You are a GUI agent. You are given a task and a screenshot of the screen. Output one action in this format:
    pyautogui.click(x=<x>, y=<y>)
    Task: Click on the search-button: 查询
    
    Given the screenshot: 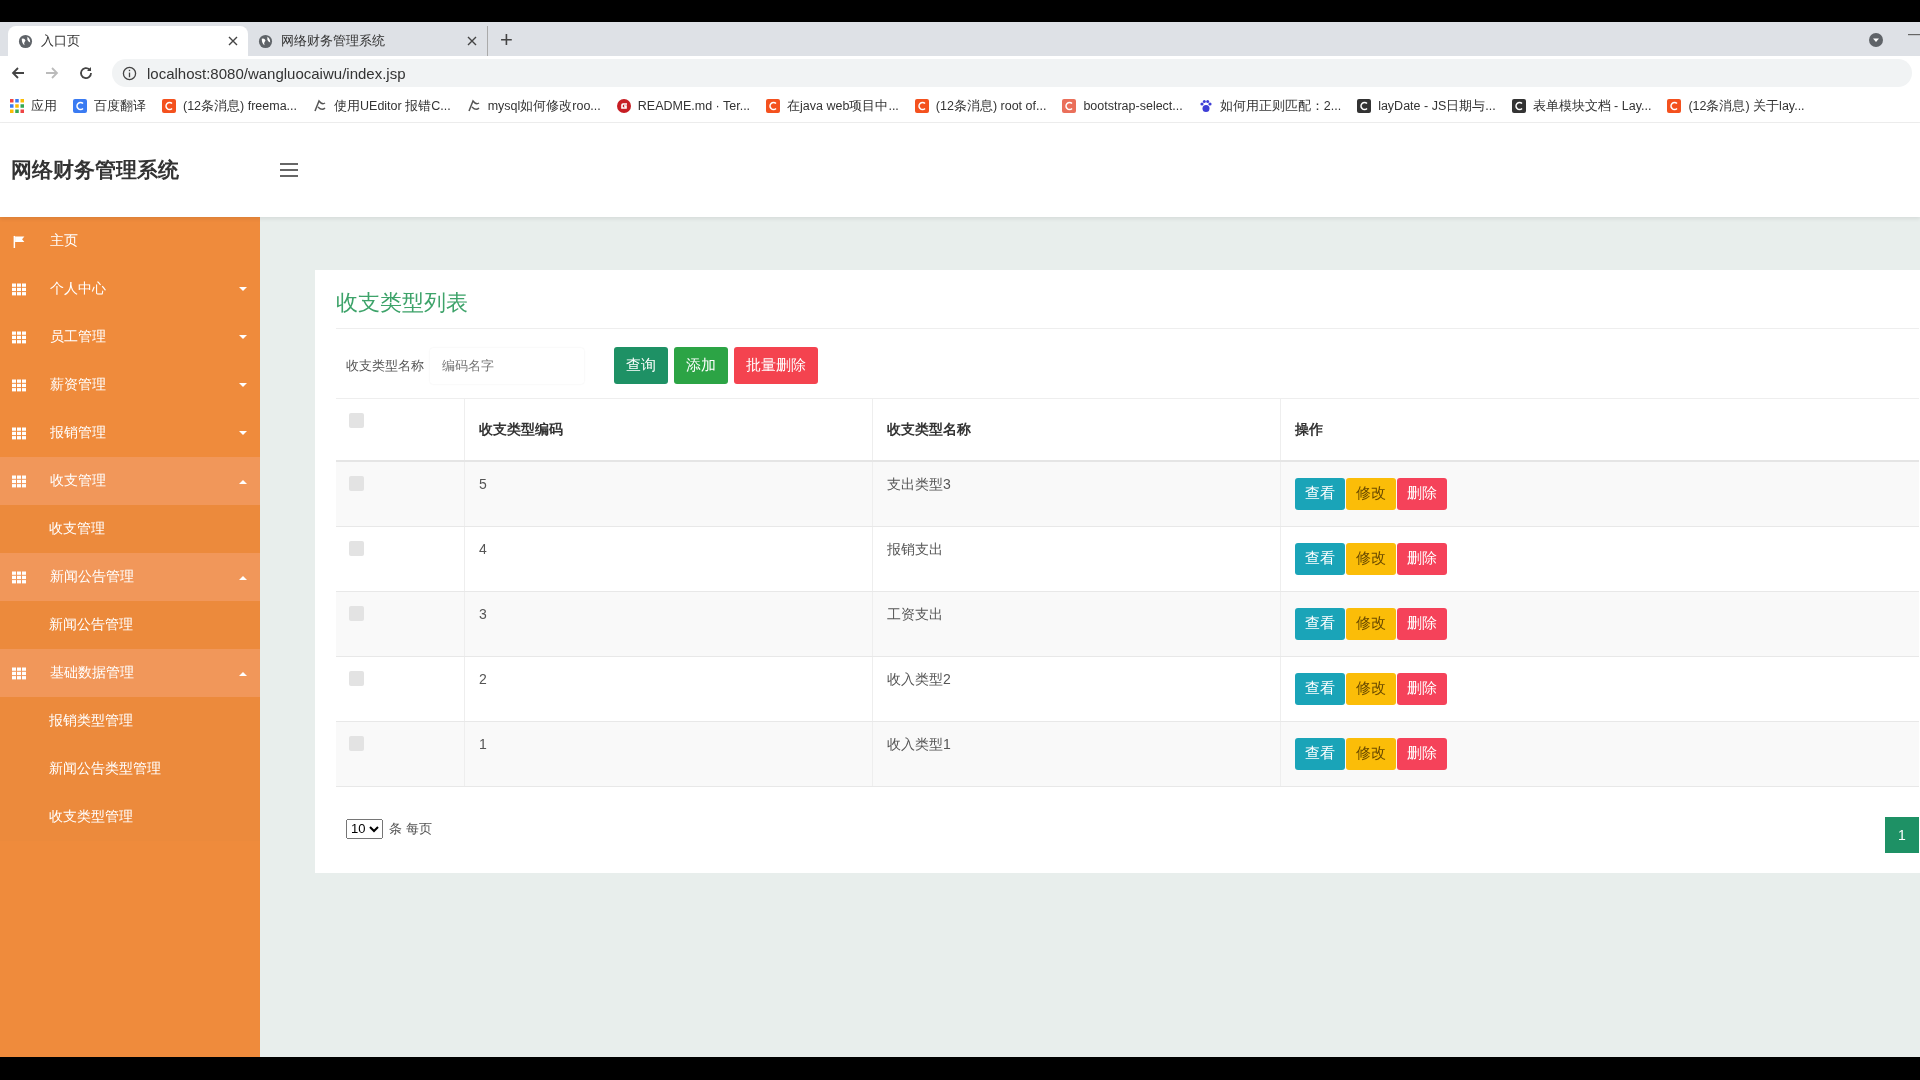 What is the action you would take?
    pyautogui.click(x=641, y=365)
    